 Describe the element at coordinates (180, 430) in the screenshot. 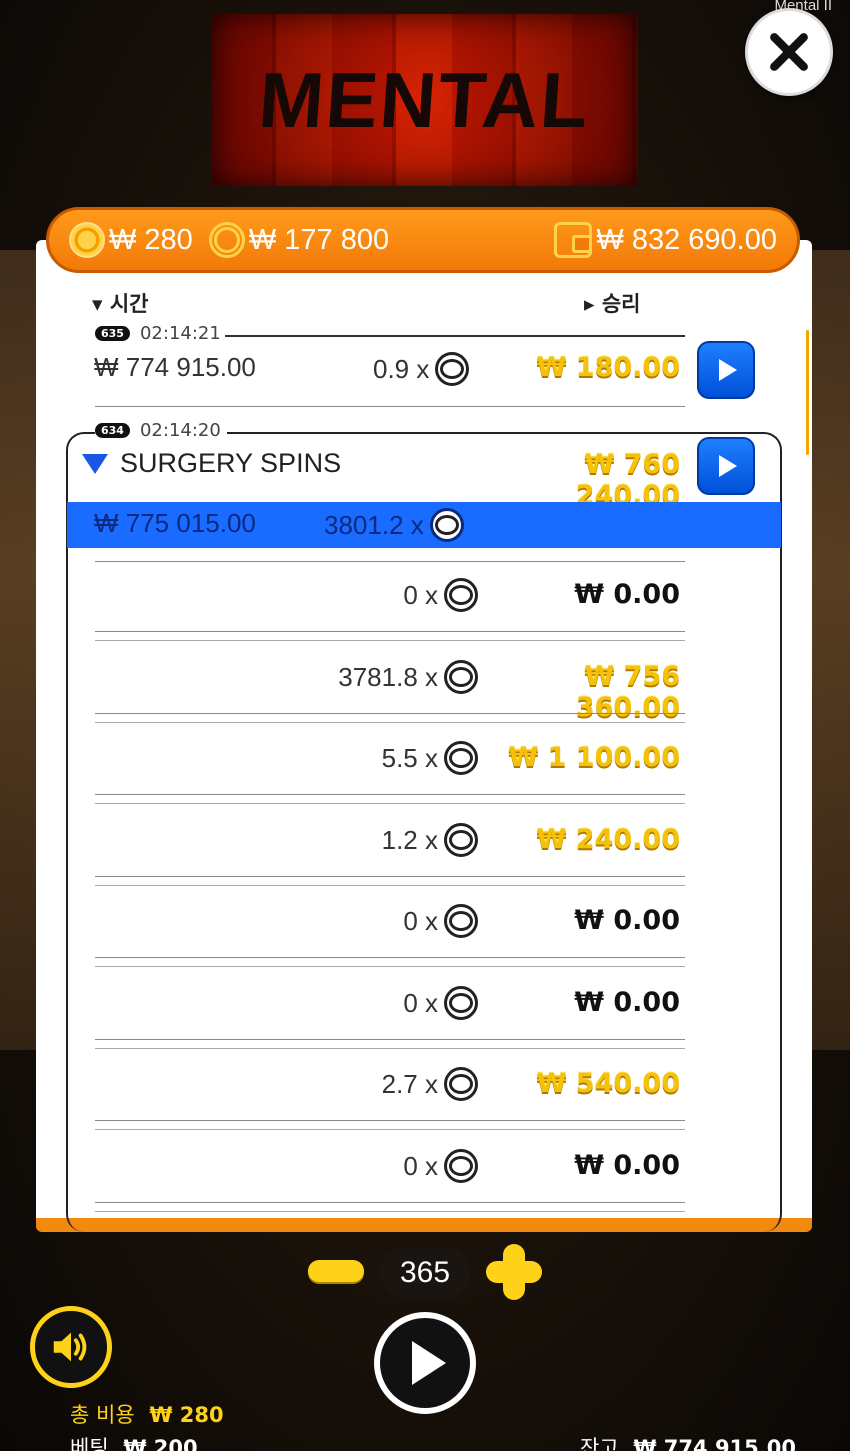

I see `round-time: 02:14:20` at that location.